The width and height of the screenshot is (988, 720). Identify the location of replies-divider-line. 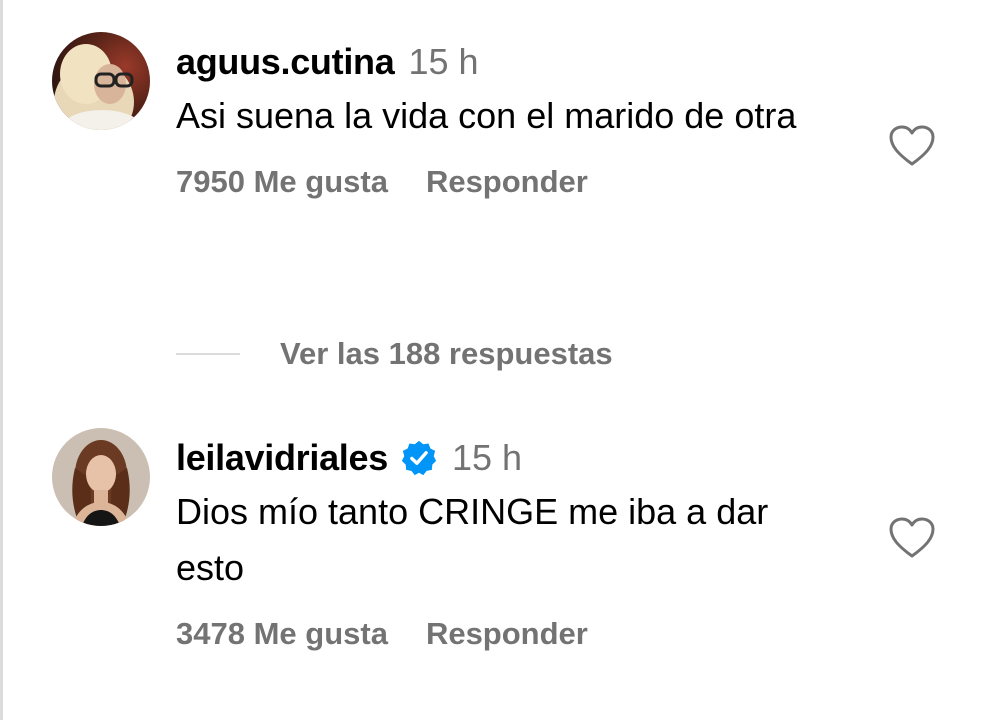
(208, 354).